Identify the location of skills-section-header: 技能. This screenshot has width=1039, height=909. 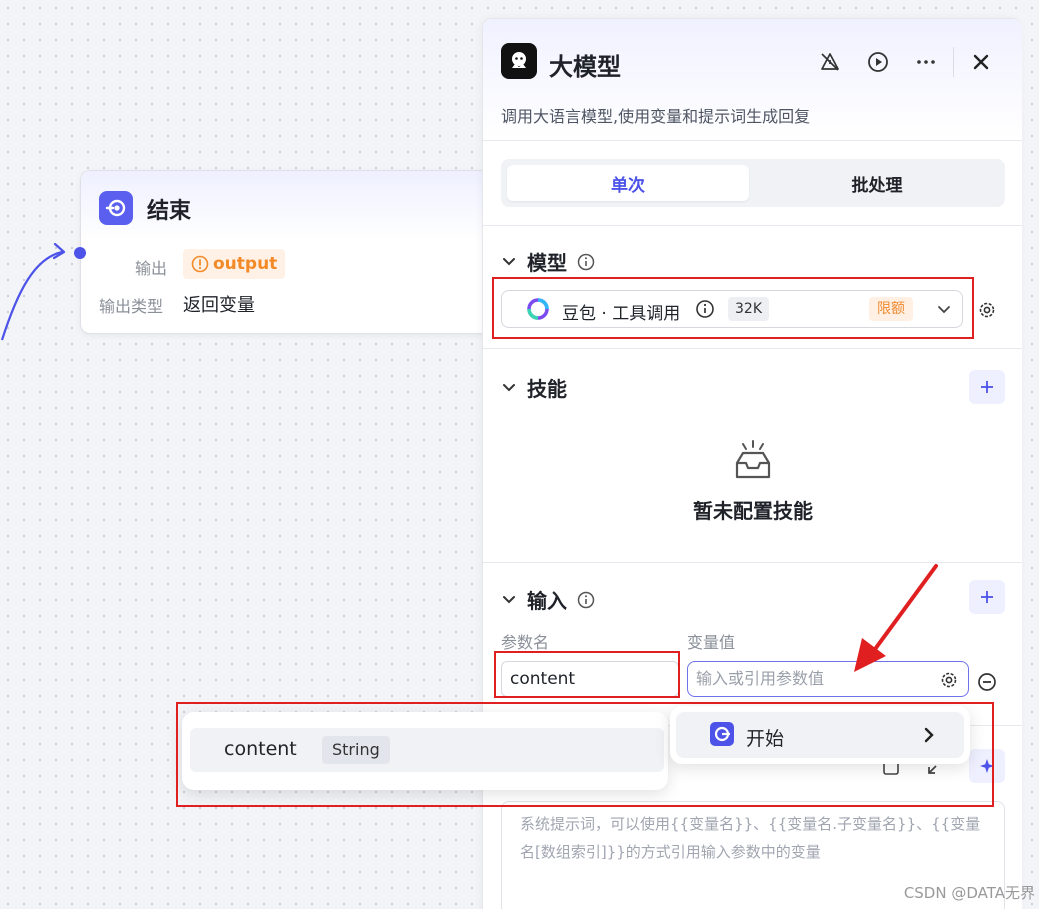
(534, 387).